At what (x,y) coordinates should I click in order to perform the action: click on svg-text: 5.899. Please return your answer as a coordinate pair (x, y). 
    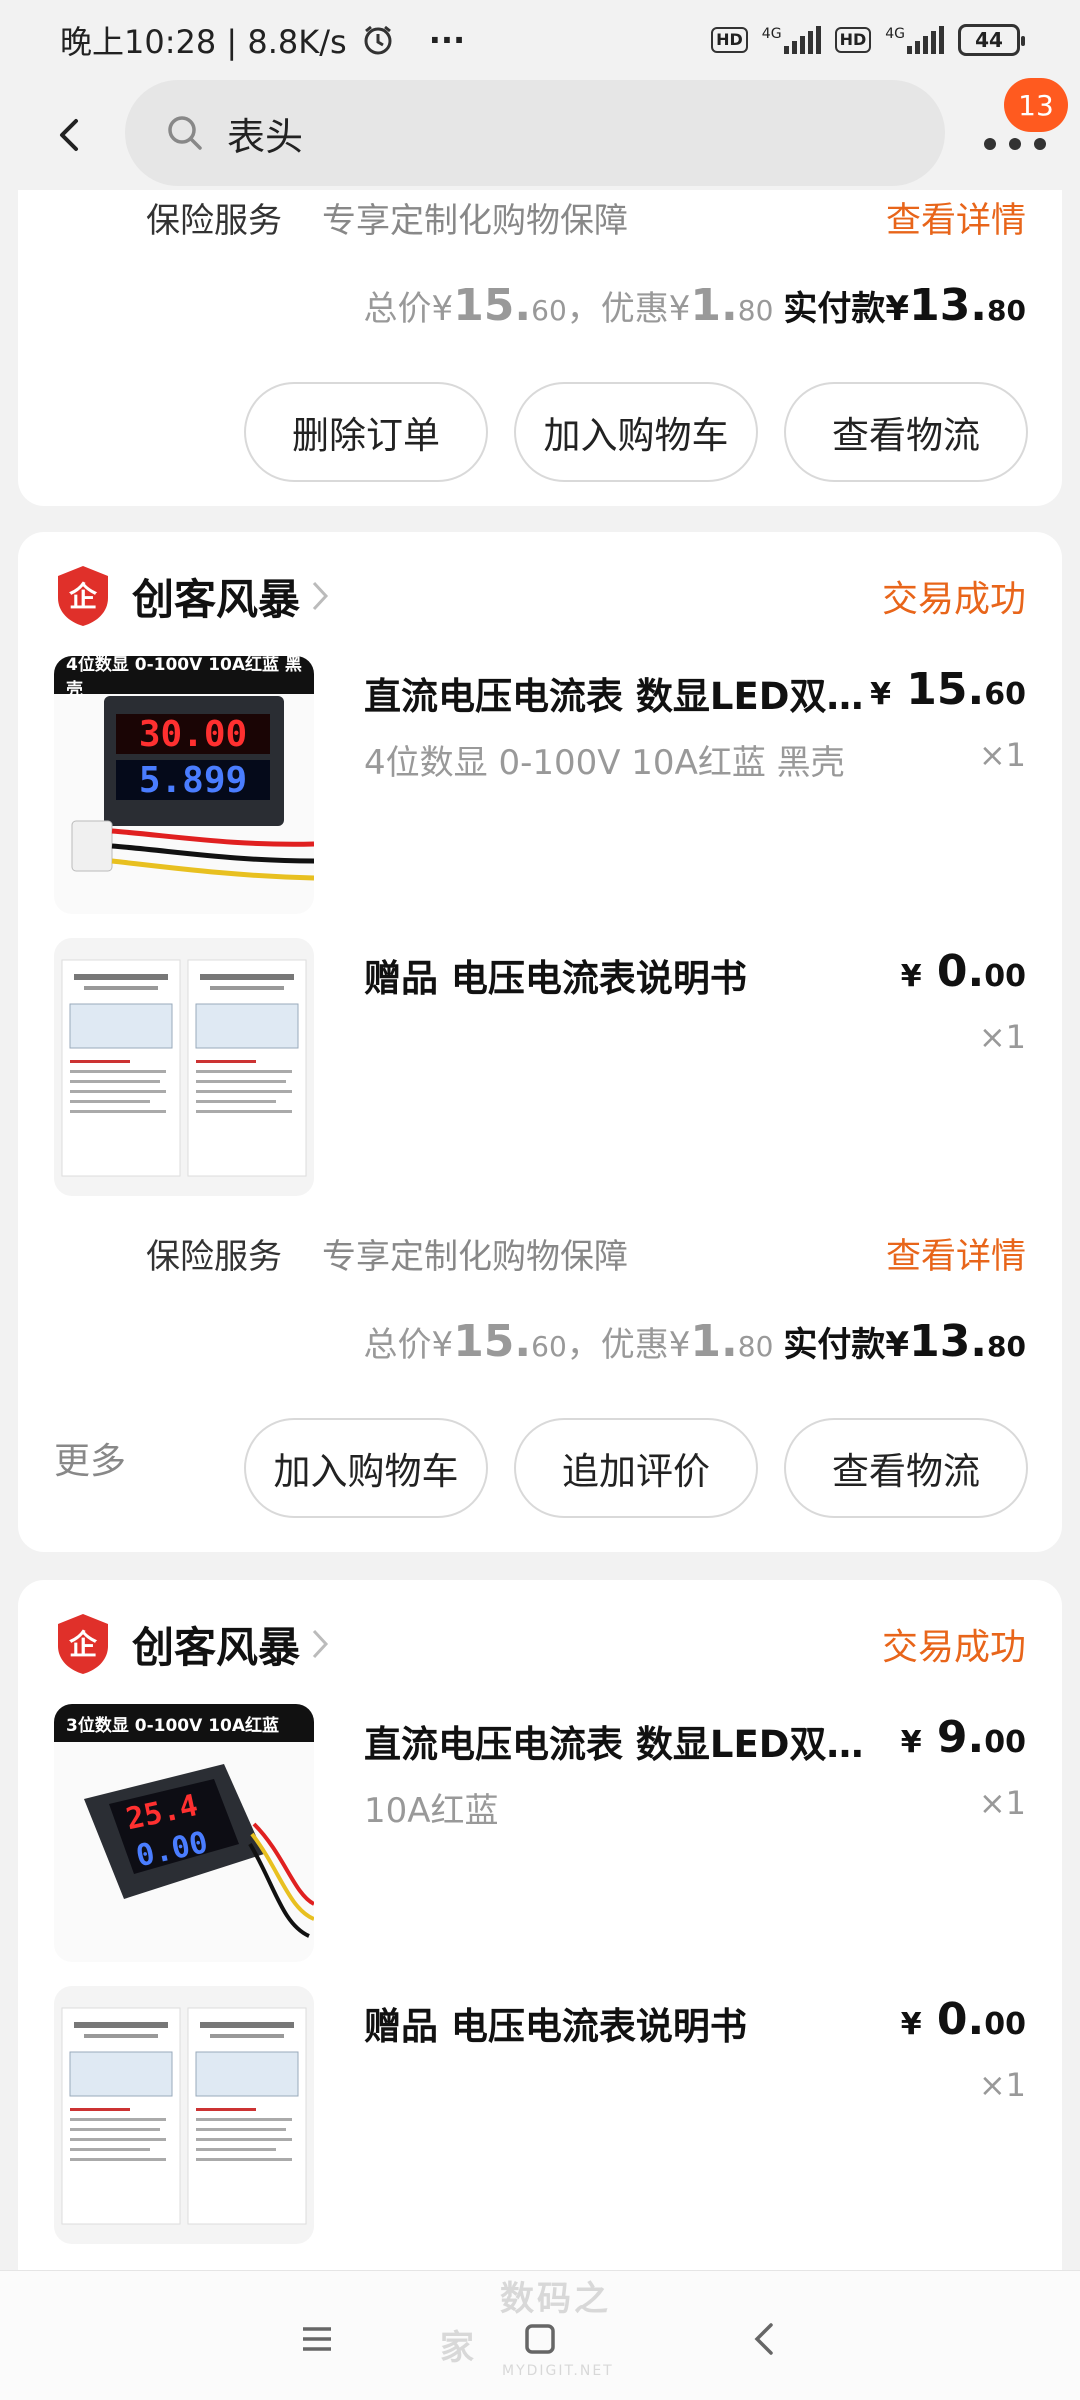
    Looking at the image, I should click on (193, 780).